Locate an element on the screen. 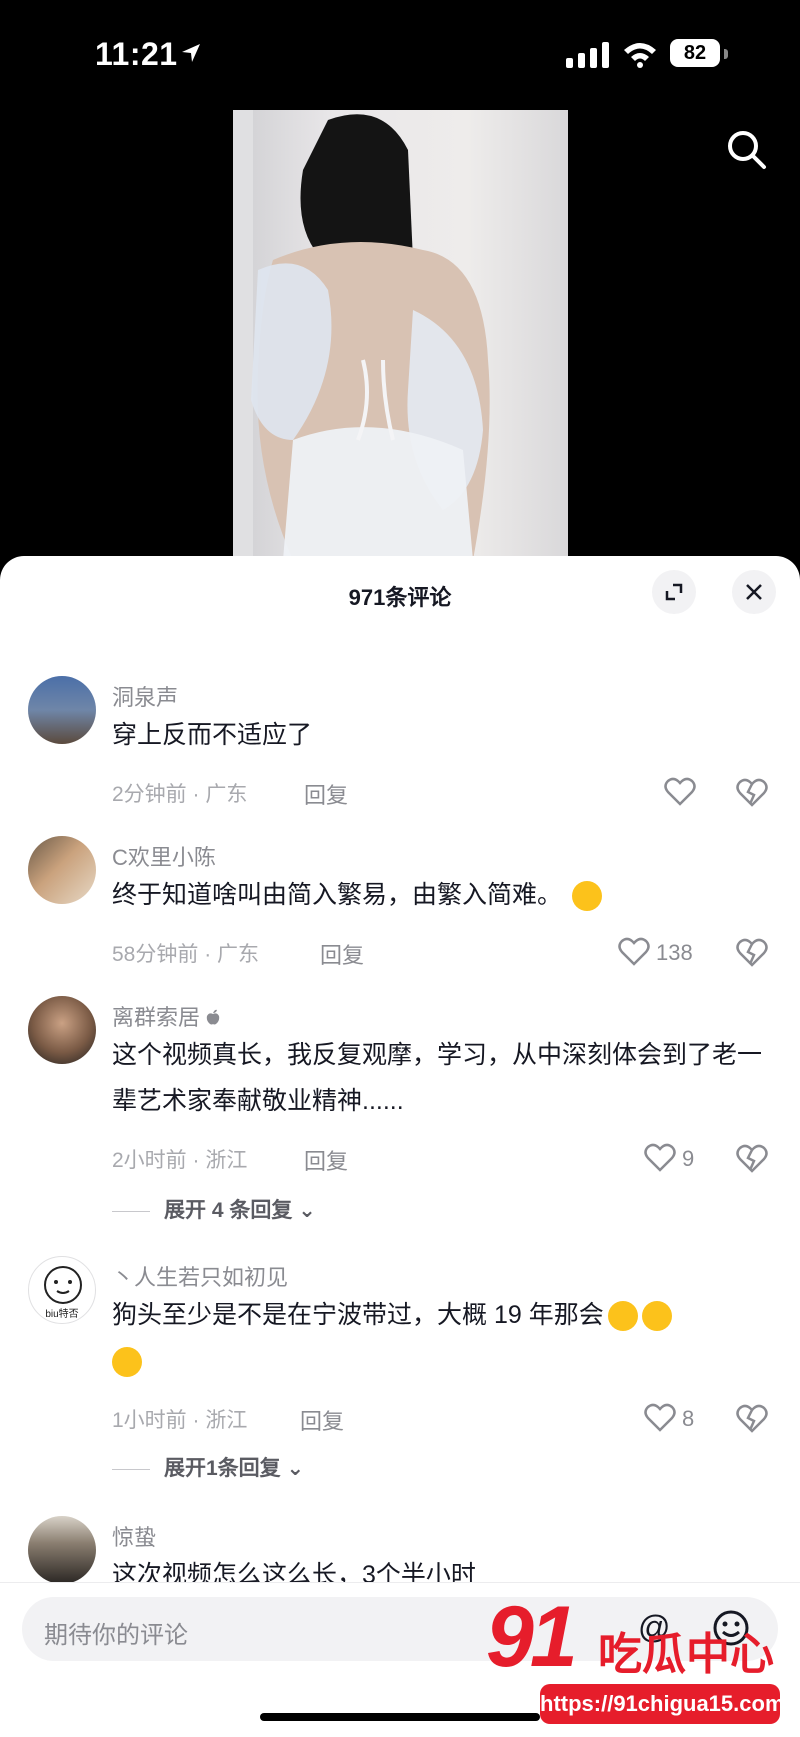 The height and width of the screenshot is (1737, 800). video-player is located at coordinates (400, 335).